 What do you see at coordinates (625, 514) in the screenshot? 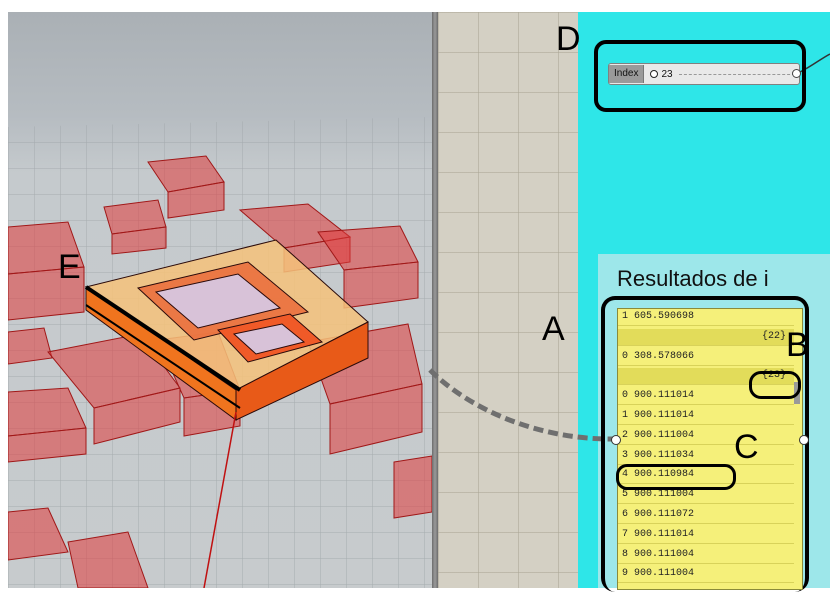
I see `row-index: 6` at bounding box center [625, 514].